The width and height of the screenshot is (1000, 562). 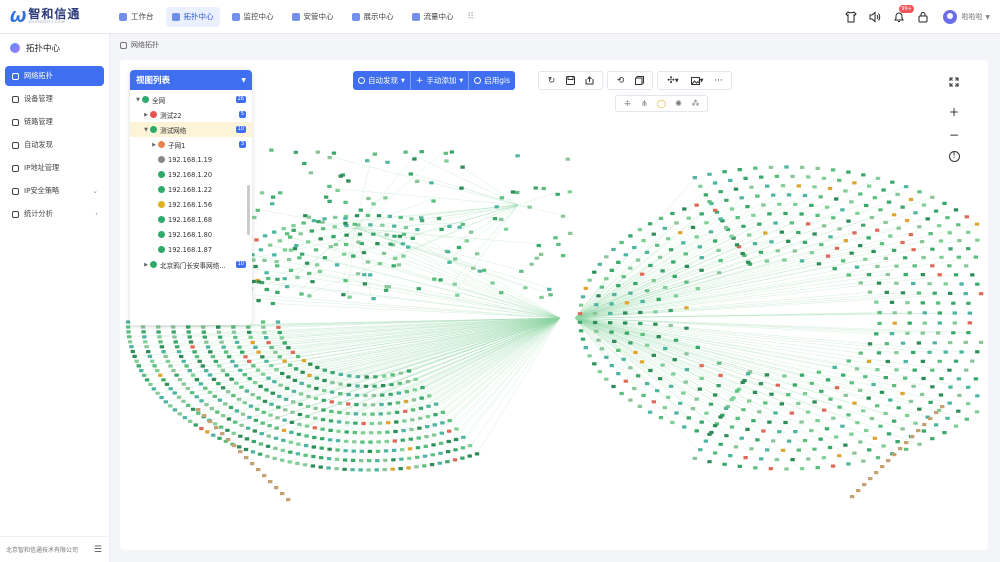 I want to click on grid-layout-icon: ⁜, so click(x=627, y=103).